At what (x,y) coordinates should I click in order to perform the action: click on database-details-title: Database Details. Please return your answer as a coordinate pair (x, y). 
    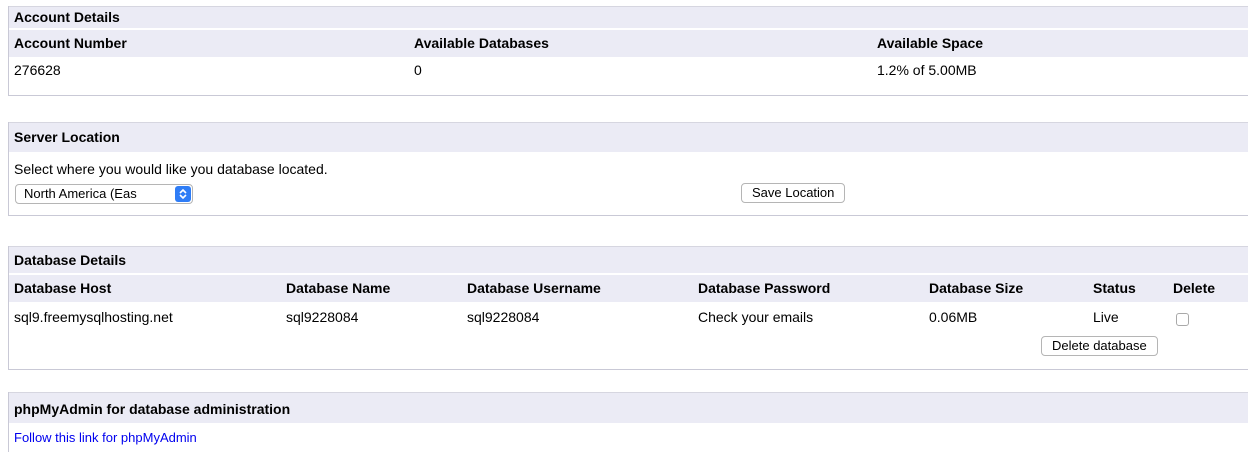
    Looking at the image, I should click on (628, 259).